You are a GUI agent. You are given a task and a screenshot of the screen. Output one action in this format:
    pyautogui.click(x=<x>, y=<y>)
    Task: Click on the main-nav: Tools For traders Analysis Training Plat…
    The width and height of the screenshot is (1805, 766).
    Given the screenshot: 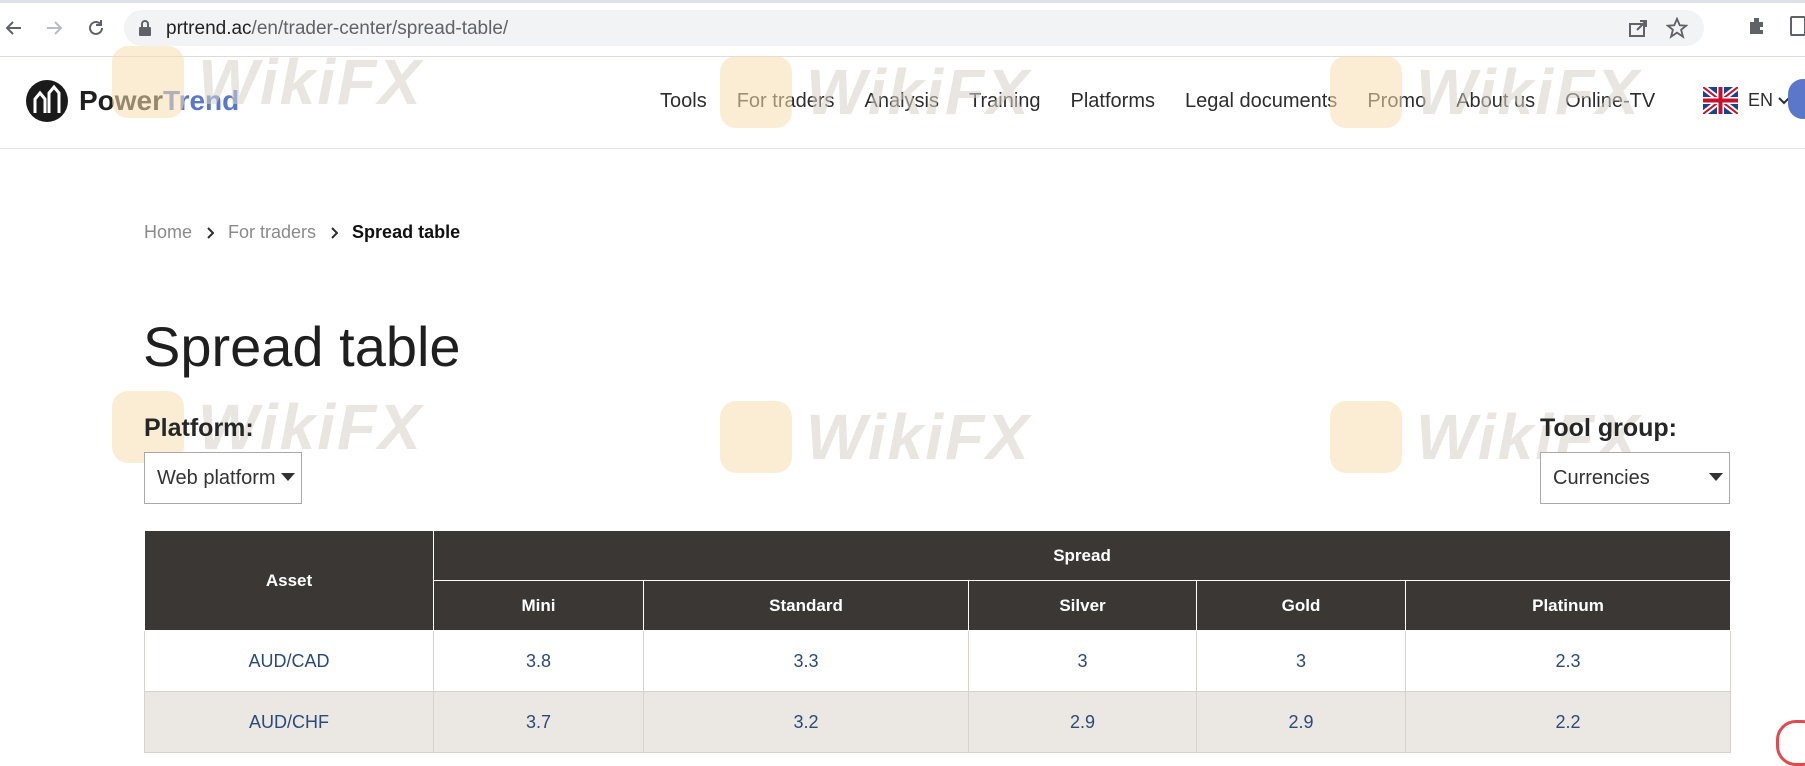 What is the action you would take?
    pyautogui.click(x=1172, y=101)
    